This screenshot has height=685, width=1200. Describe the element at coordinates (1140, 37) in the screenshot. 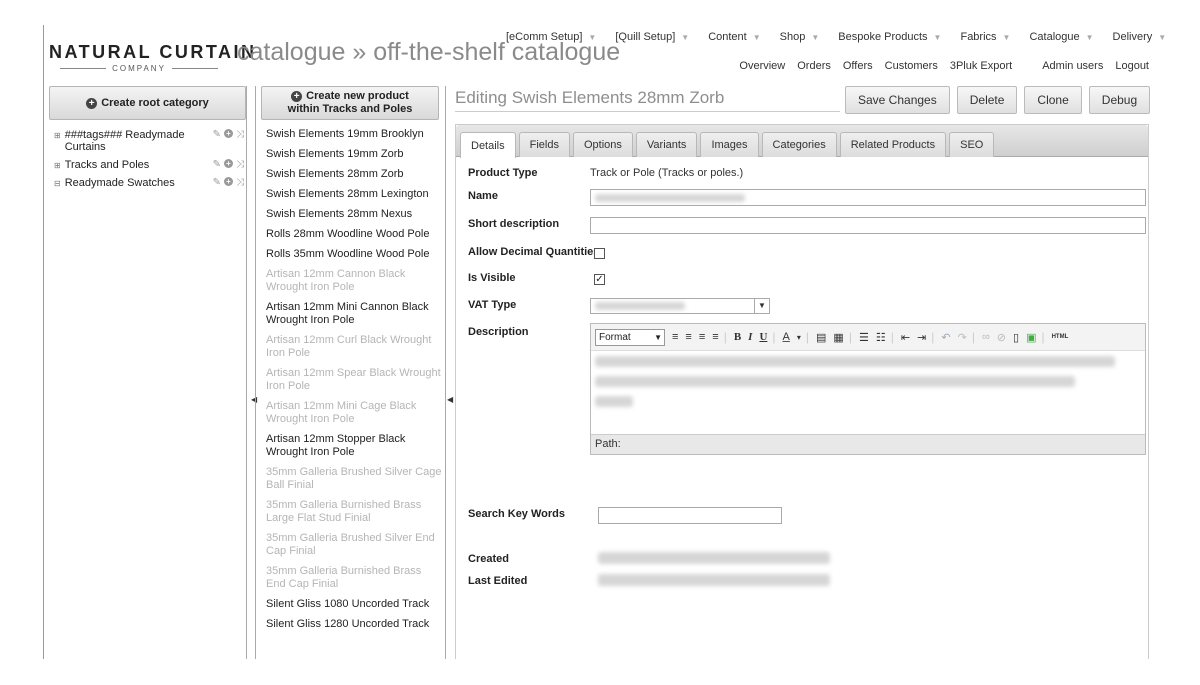

I see `nav-delivery: Delivery ▼` at that location.